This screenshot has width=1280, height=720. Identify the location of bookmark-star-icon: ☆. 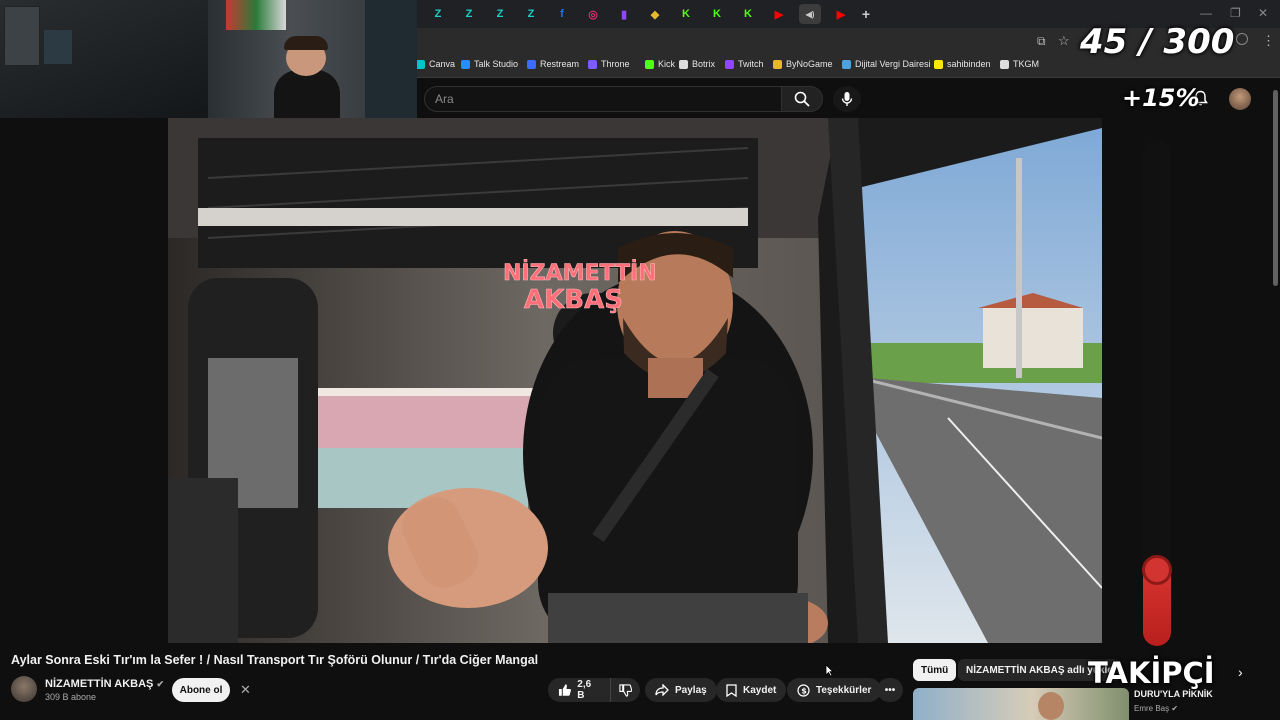
(1064, 41).